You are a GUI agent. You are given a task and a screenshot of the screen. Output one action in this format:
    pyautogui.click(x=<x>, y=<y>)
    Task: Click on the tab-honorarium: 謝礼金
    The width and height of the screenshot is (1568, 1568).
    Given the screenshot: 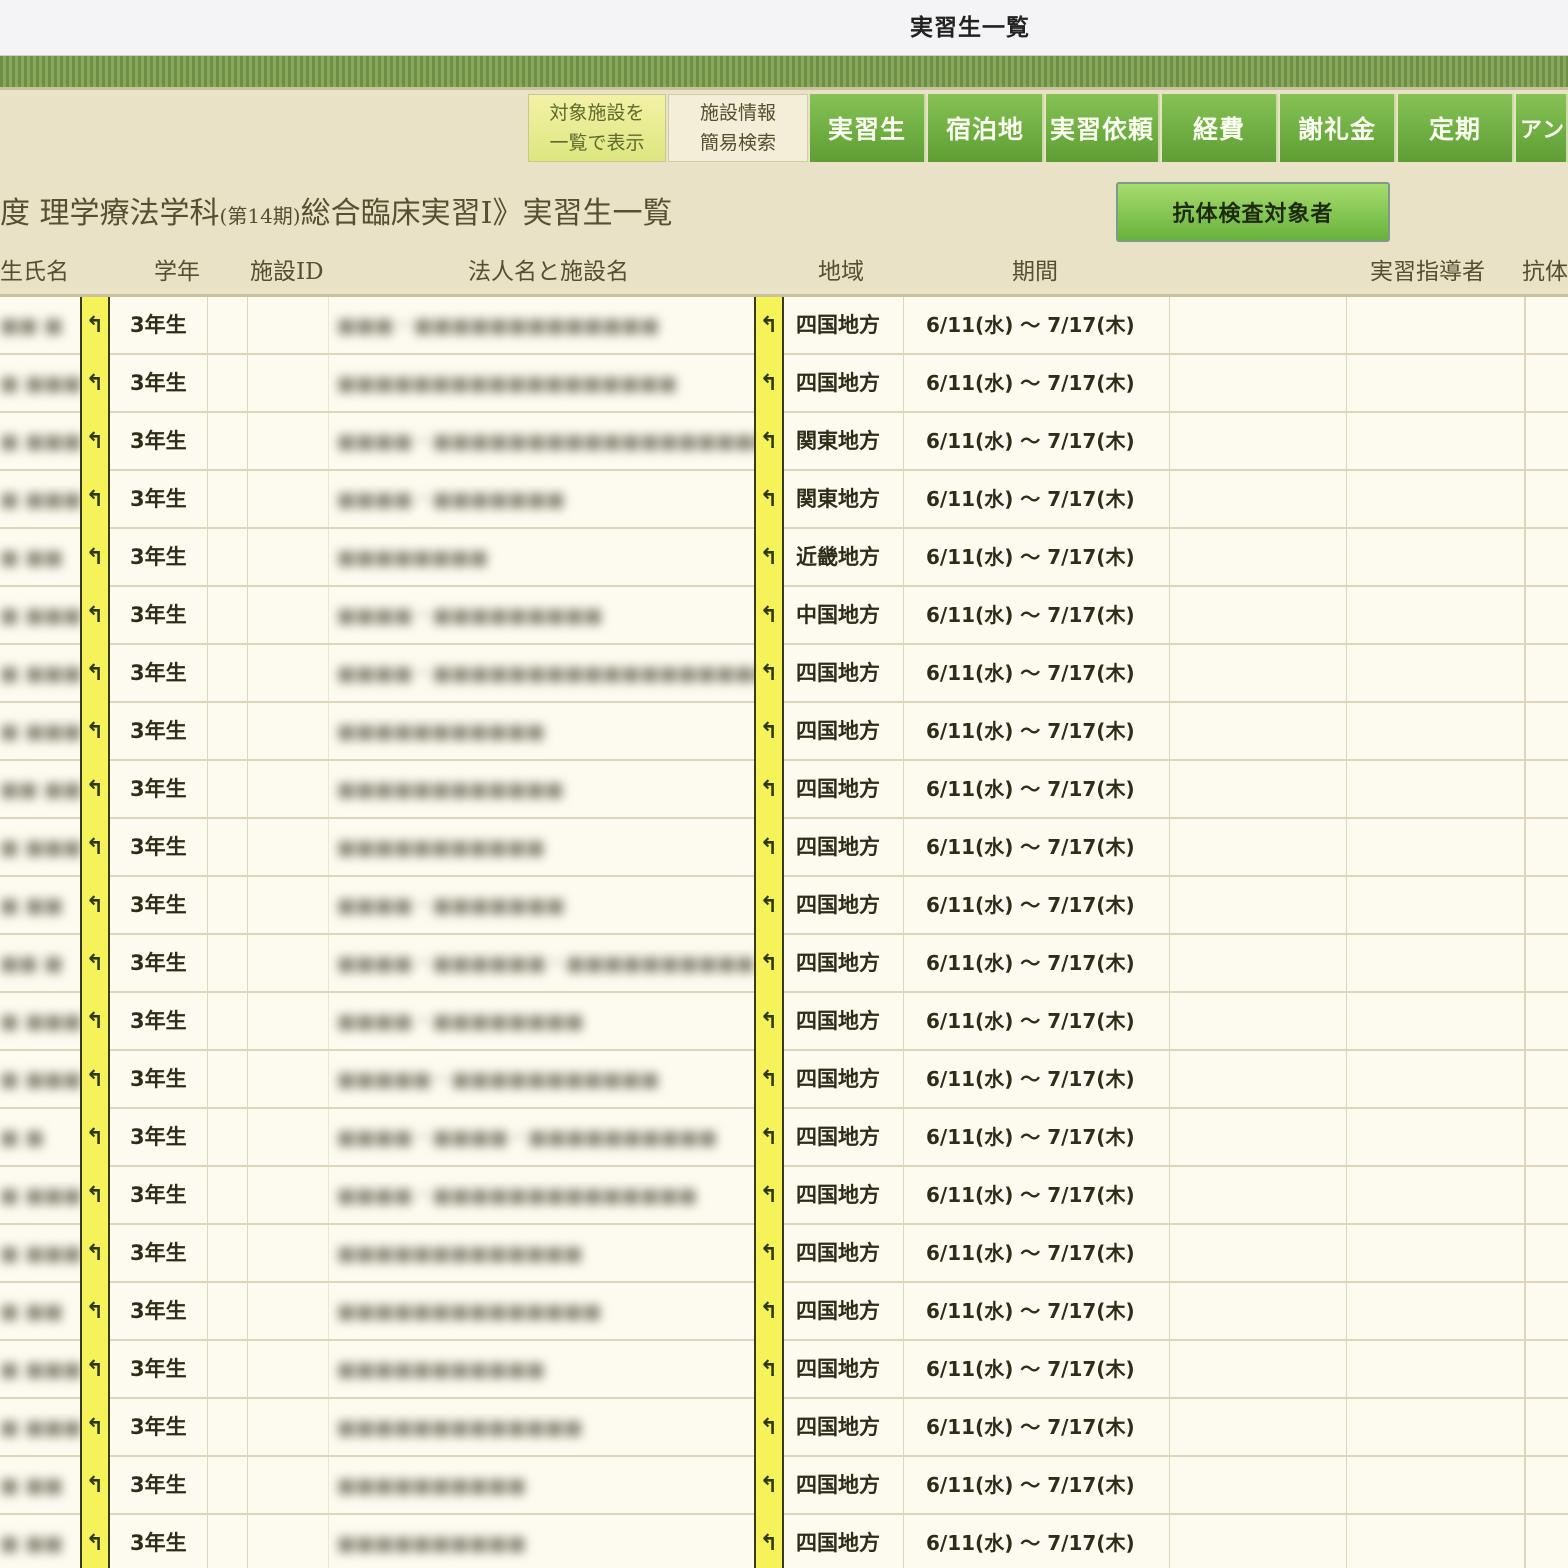 What is the action you would take?
    pyautogui.click(x=1338, y=128)
    